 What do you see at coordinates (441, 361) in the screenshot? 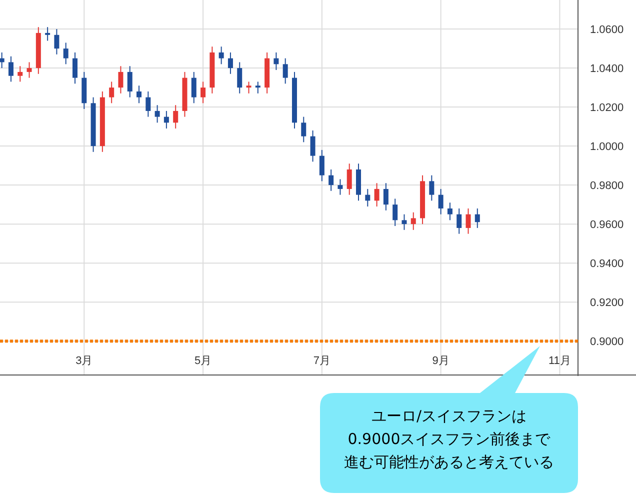
I see `axis-label: 9月` at bounding box center [441, 361].